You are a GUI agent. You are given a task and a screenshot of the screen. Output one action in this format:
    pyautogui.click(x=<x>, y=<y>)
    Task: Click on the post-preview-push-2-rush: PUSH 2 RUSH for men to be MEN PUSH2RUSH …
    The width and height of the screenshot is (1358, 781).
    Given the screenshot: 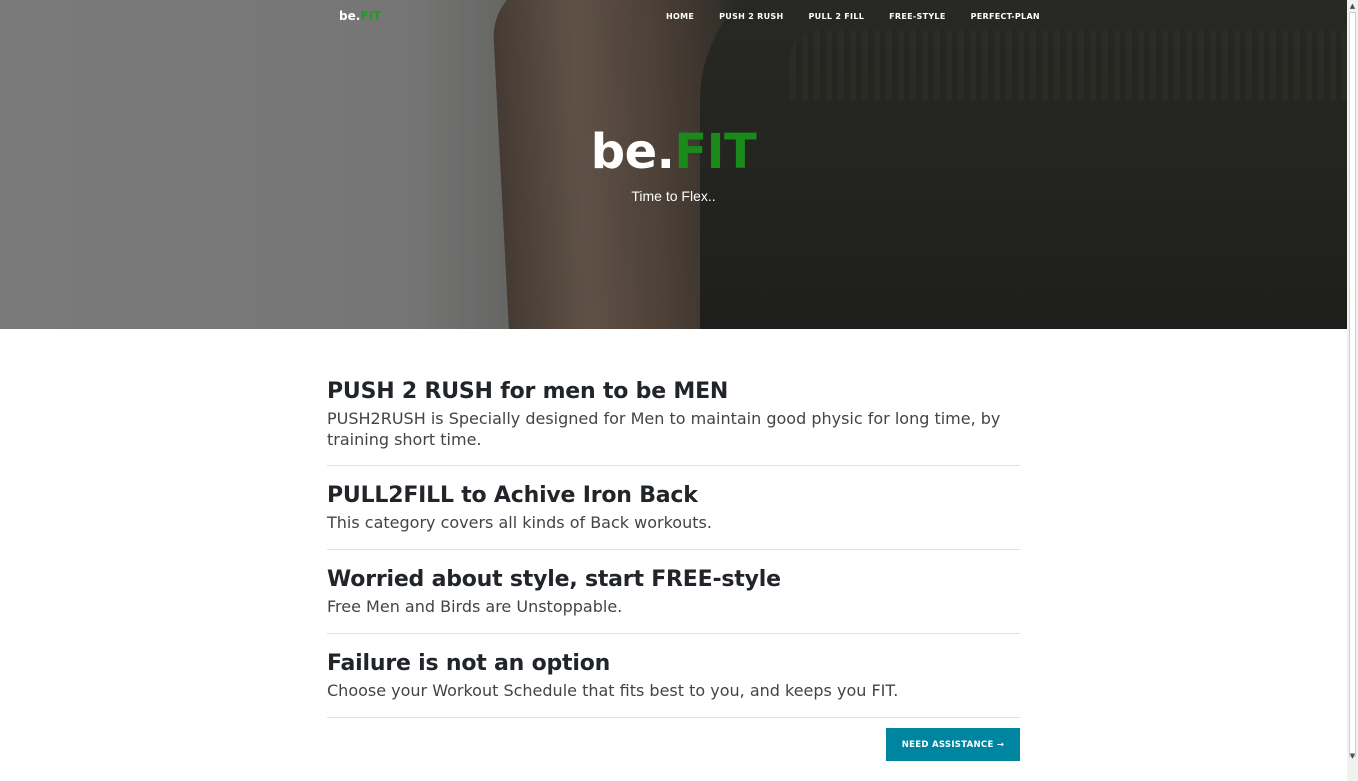 What is the action you would take?
    pyautogui.click(x=673, y=422)
    